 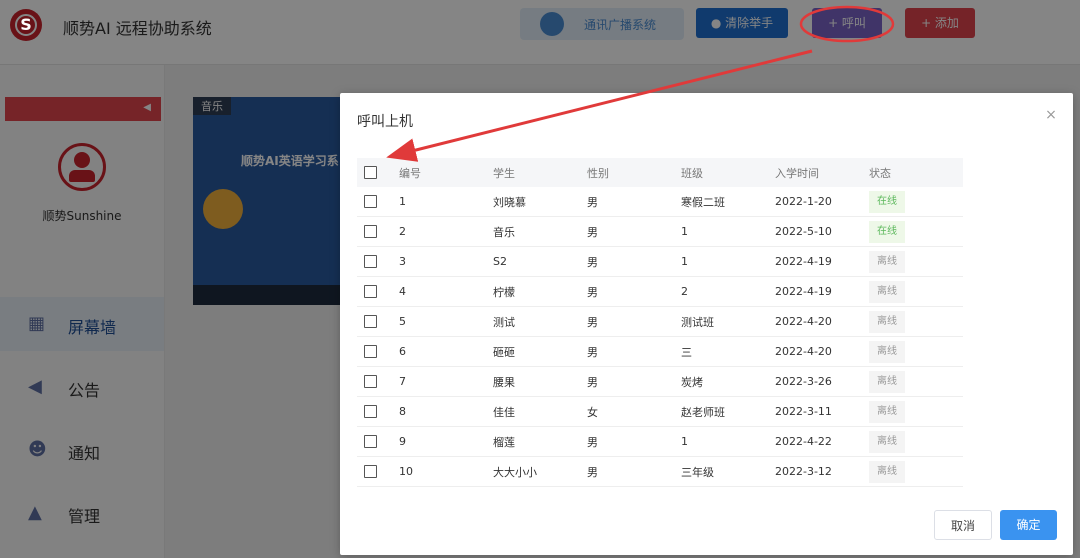 I want to click on cell-enroll-date: 2022-3-11, so click(x=822, y=411).